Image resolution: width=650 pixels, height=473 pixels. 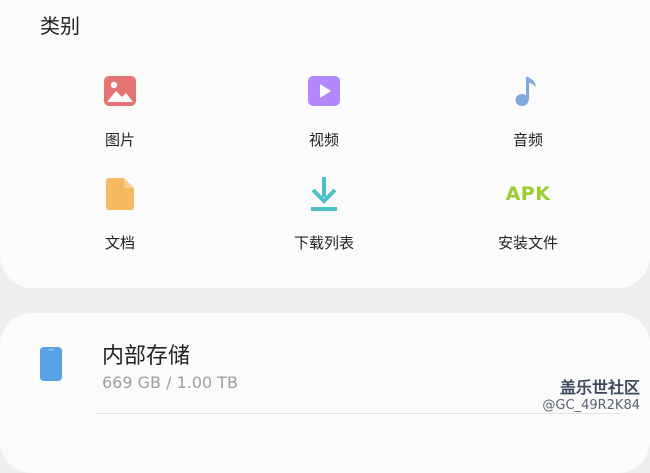 I want to click on category-videos: 视频, so click(x=324, y=110).